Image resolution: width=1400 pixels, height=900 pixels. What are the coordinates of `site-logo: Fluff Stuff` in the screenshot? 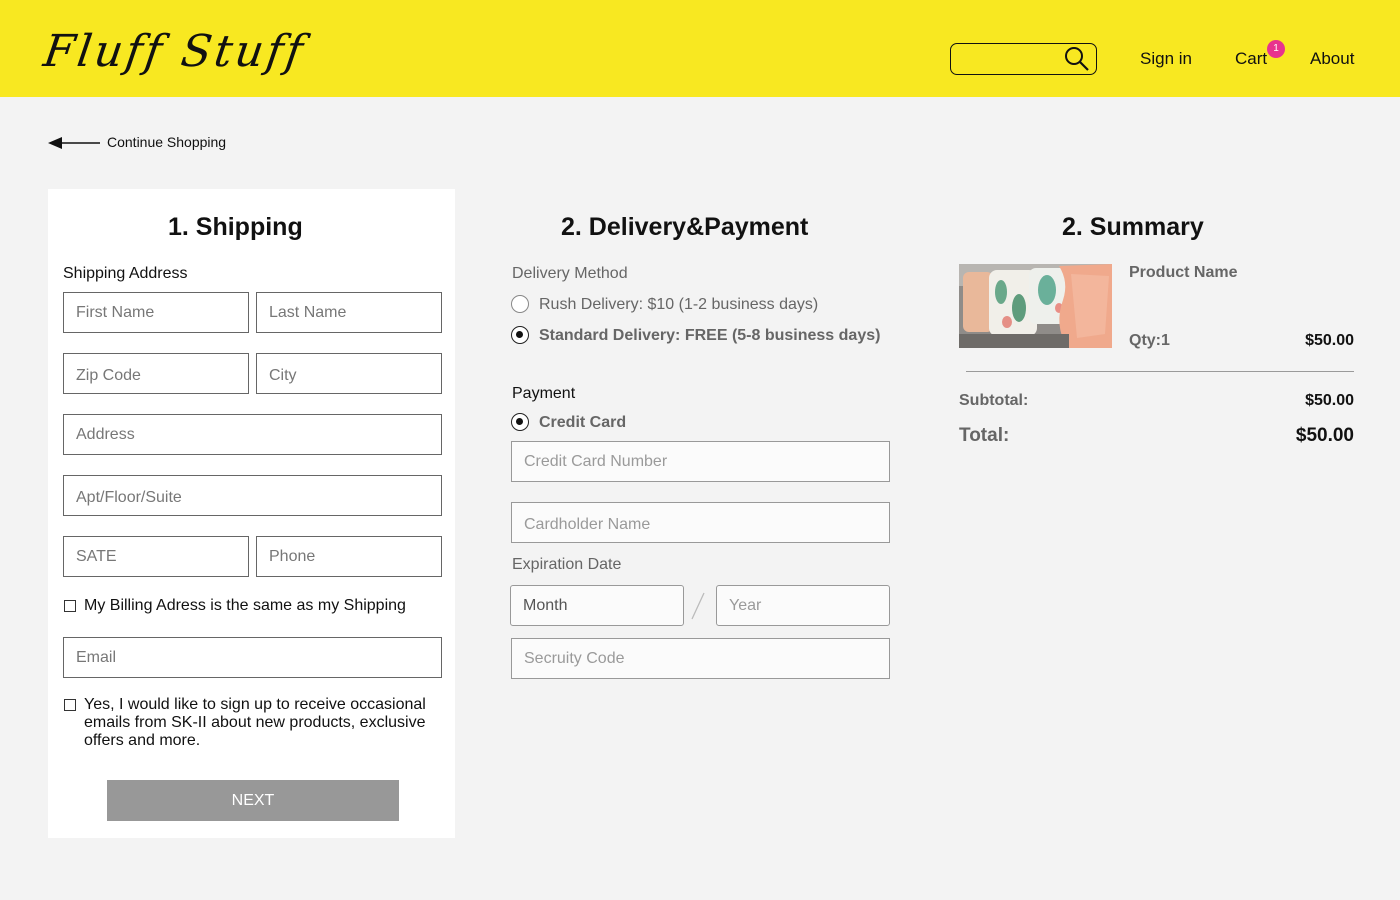 It's located at (174, 51).